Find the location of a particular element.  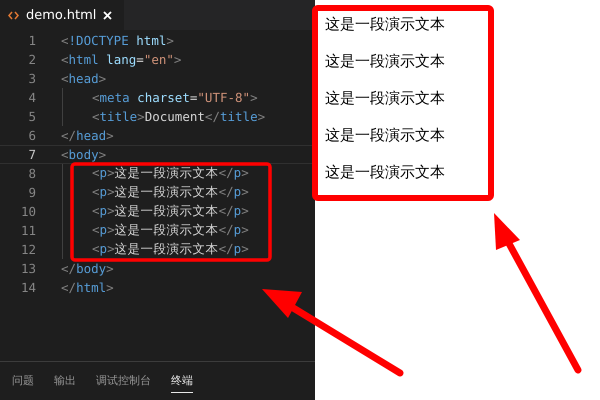

code-text: <meta charset="UTF-8"> is located at coordinates (175, 97).